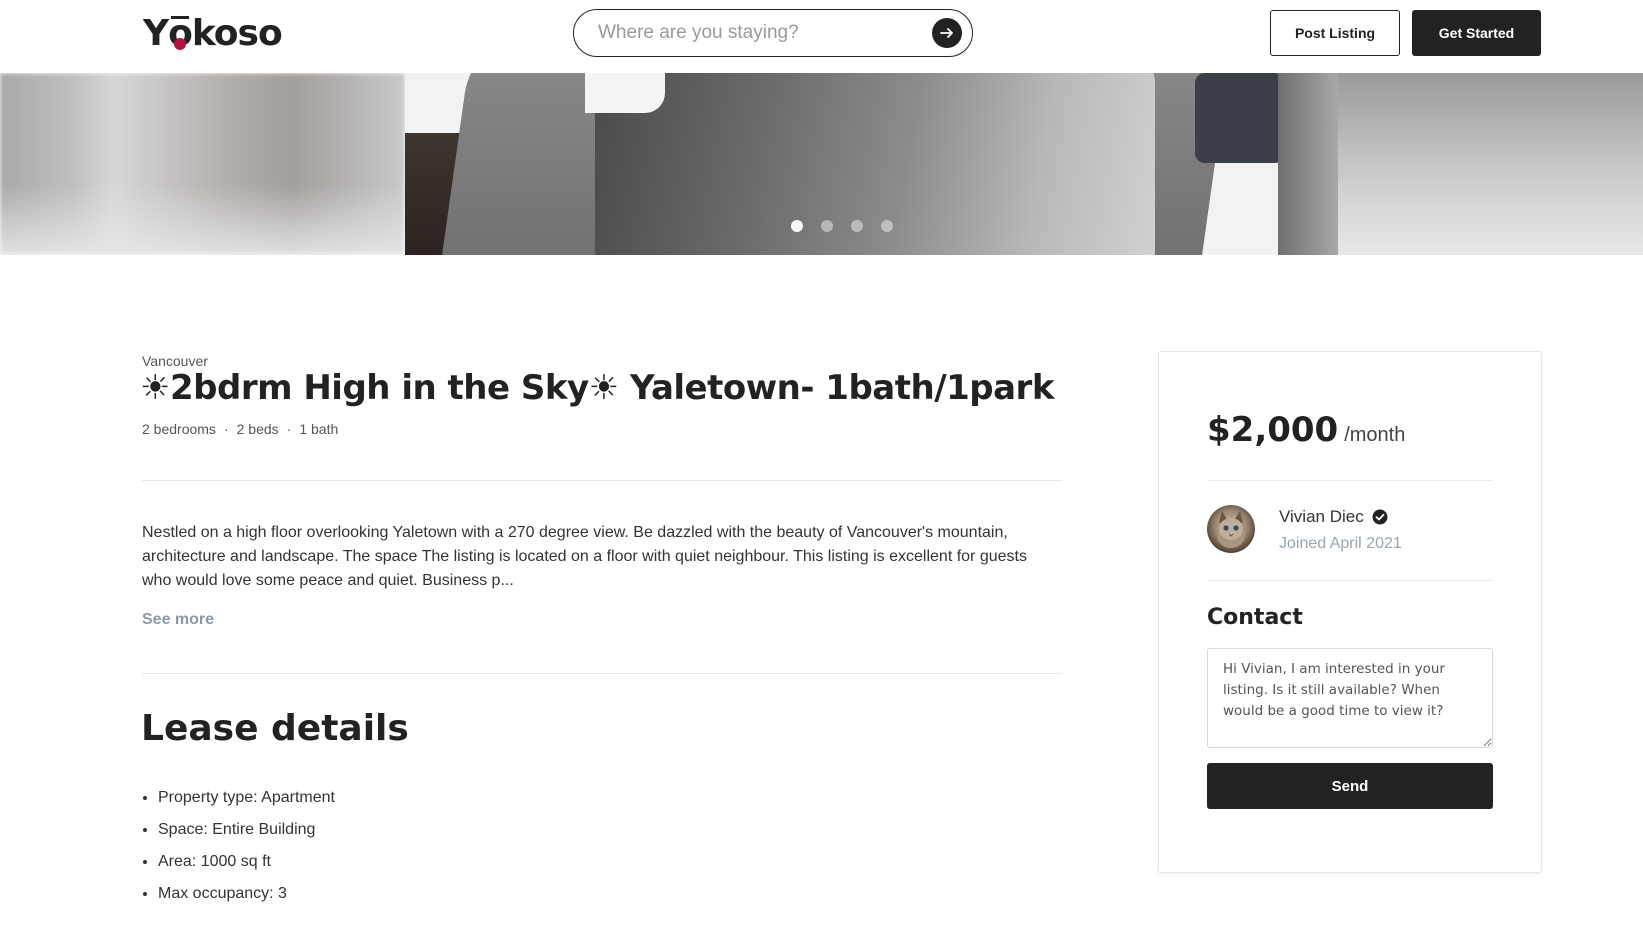  I want to click on top-nav: Yokoso Post Listing Get Started, so click(821, 36).